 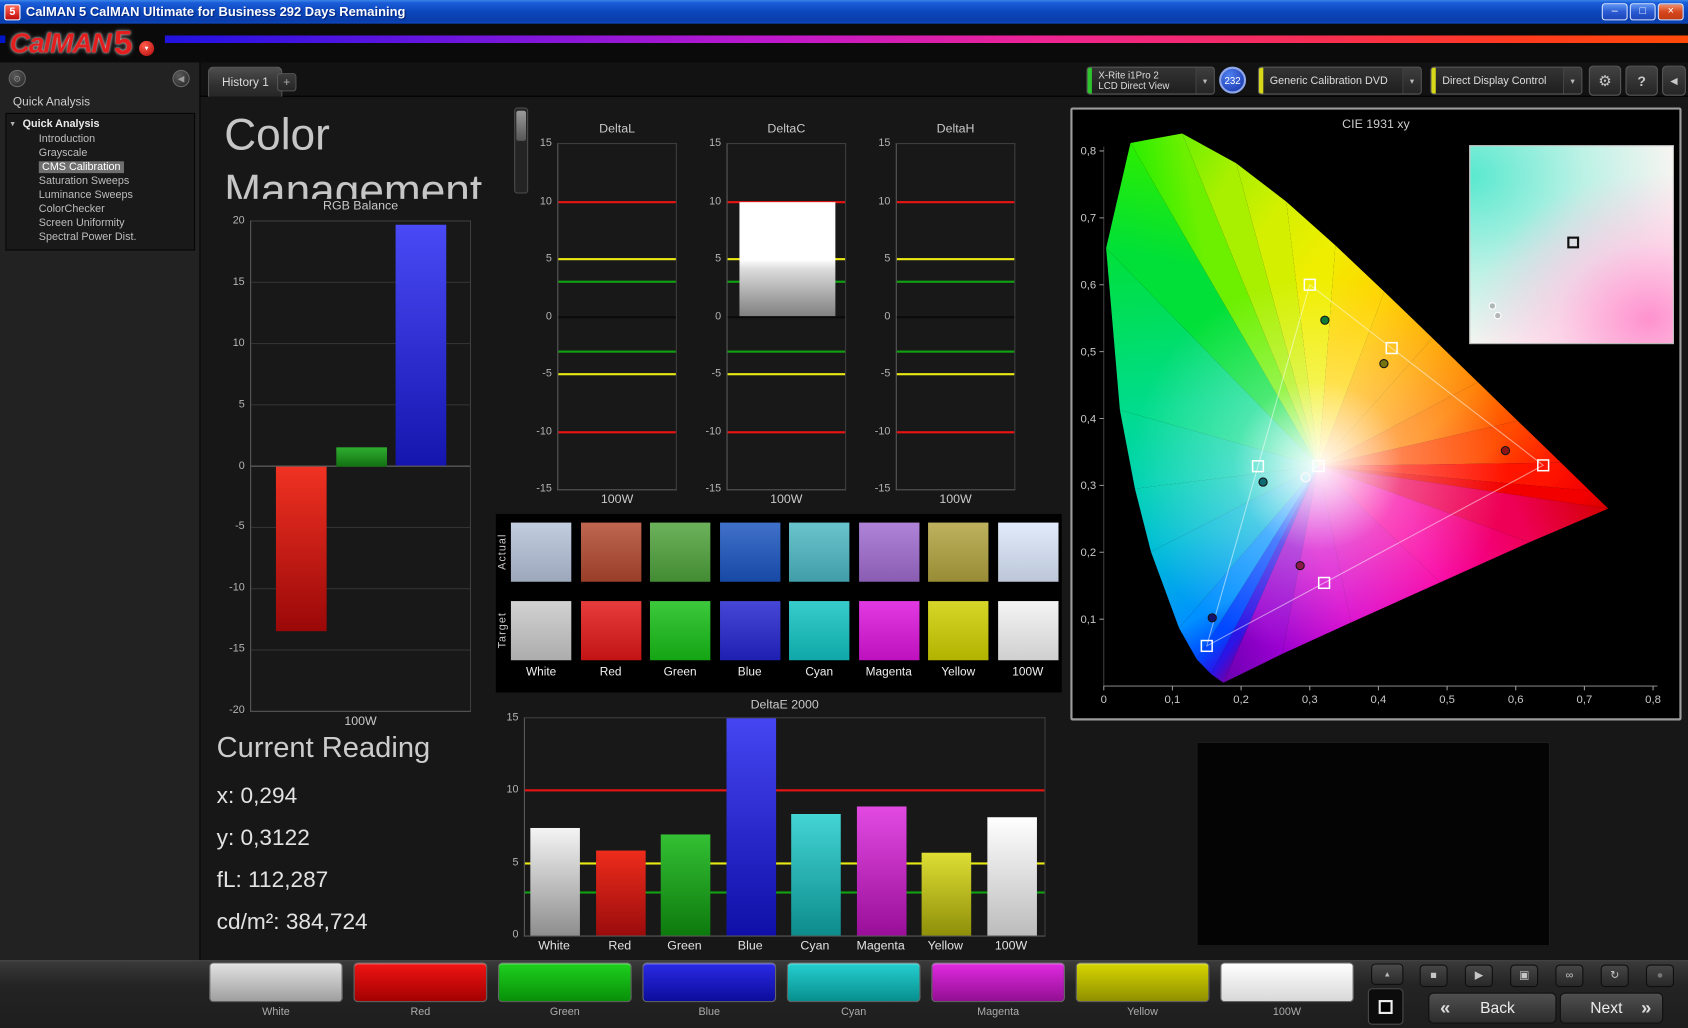 I want to click on sidebar-item-colorchecker: ColorChecker, so click(x=100, y=209).